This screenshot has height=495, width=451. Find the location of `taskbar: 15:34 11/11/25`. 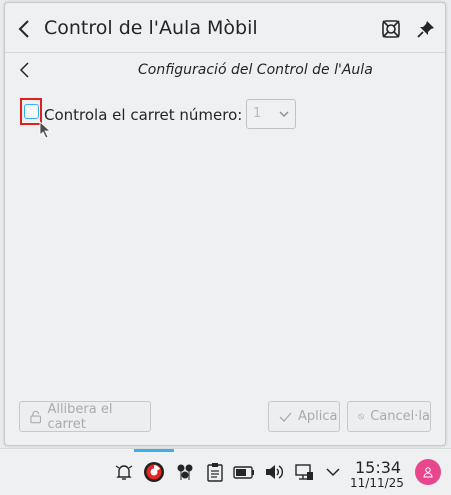

taskbar: 15:34 11/11/25 is located at coordinates (225, 471).